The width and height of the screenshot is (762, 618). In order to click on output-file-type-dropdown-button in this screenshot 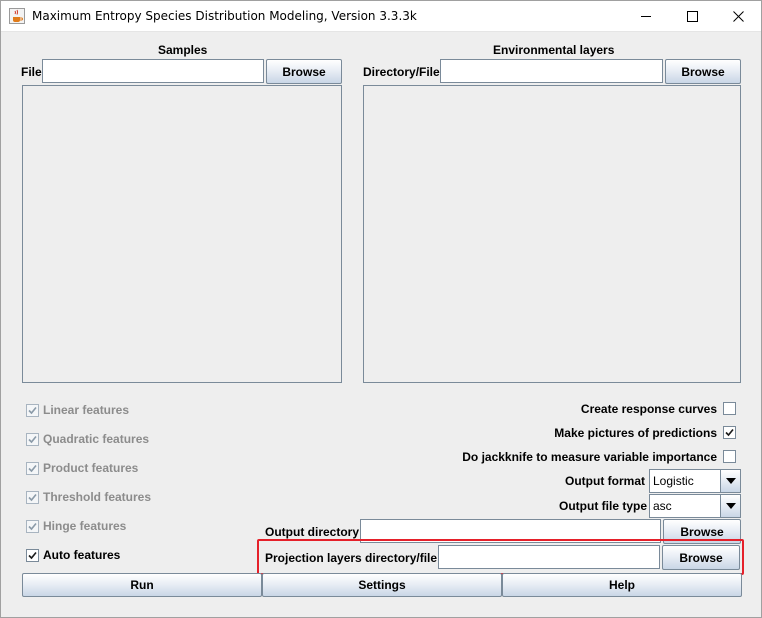, I will do `click(730, 506)`.